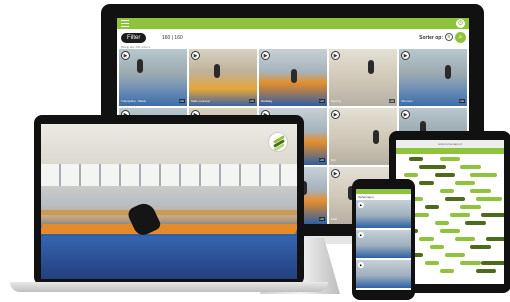 The width and height of the screenshot is (510, 302). Describe the element at coordinates (133, 101) in the screenshot. I see `video-caption: Trampoline - Basis` at that location.